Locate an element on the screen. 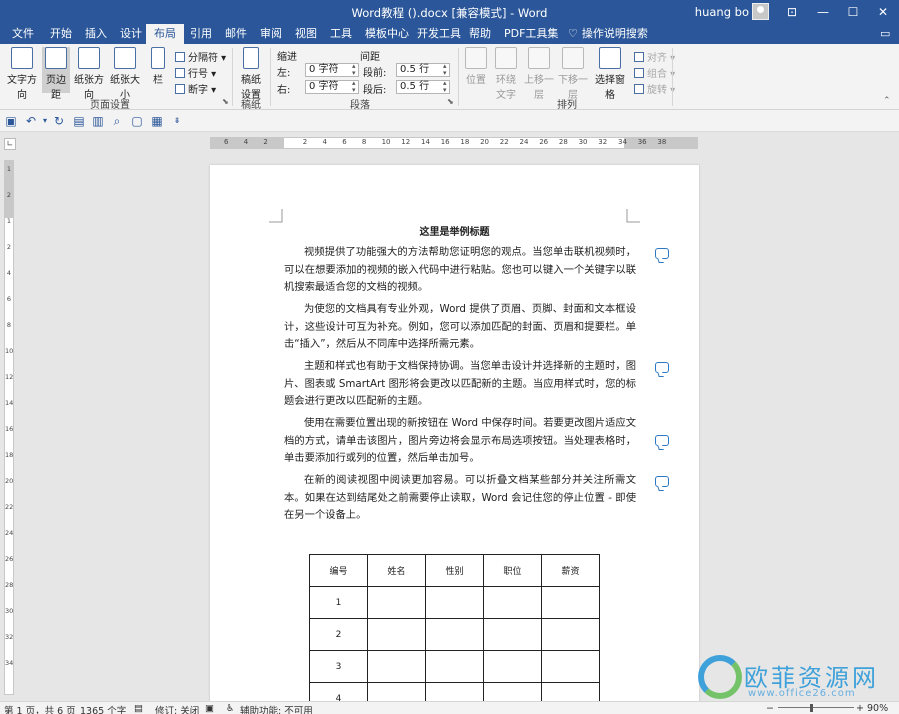 This screenshot has height=714, width=899. tab-pdf-tools: PDF工具集 is located at coordinates (531, 34).